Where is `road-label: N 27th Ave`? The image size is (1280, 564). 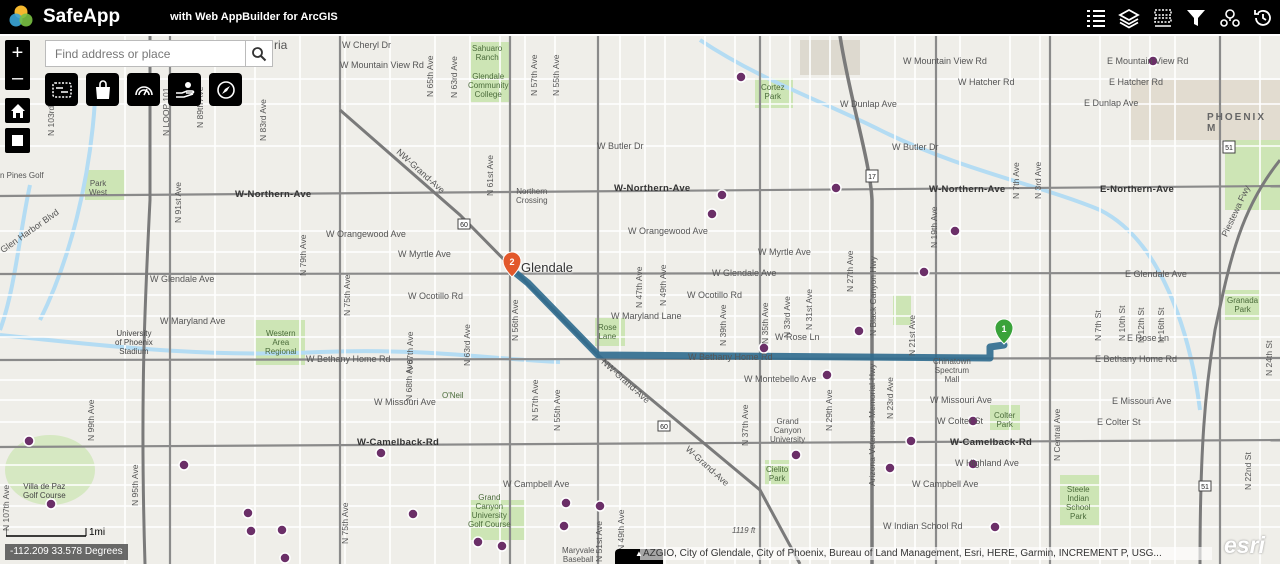 road-label: N 27th Ave is located at coordinates (850, 271).